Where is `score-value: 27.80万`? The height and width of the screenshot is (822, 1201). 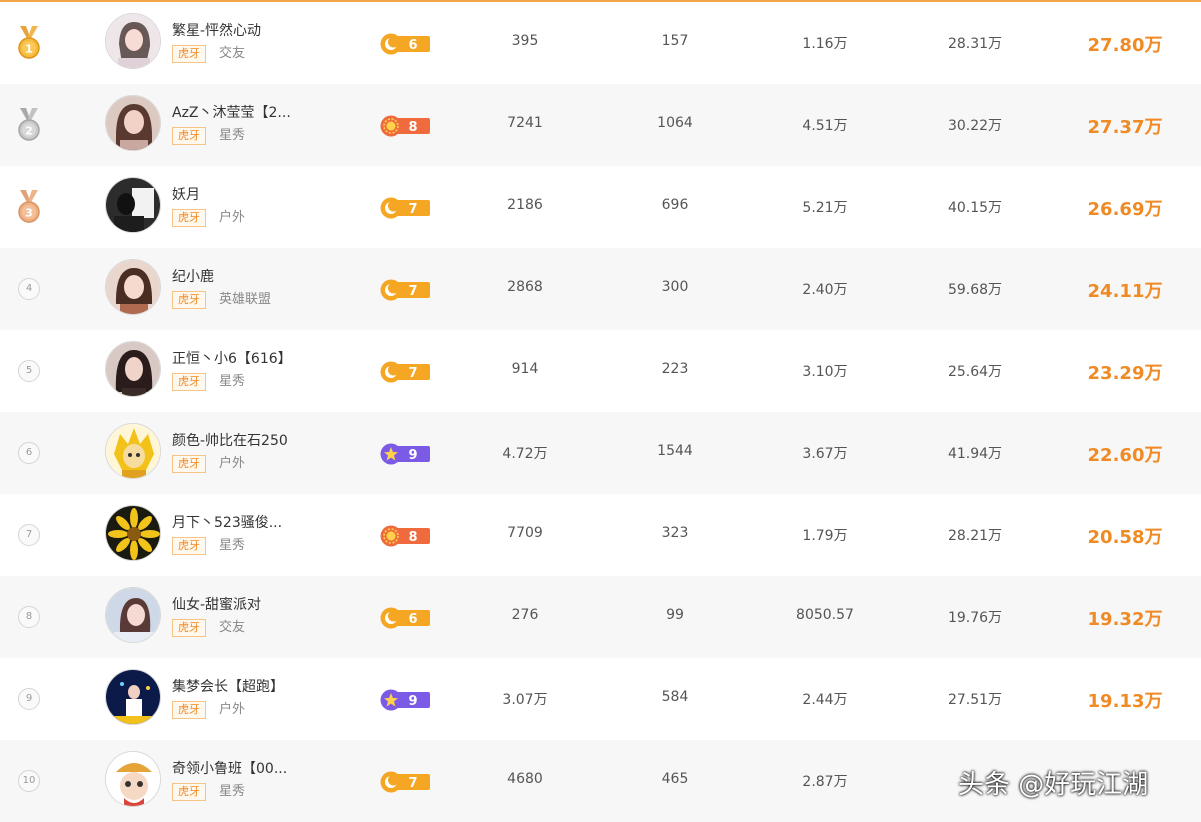
score-value: 27.80万 is located at coordinates (1125, 45).